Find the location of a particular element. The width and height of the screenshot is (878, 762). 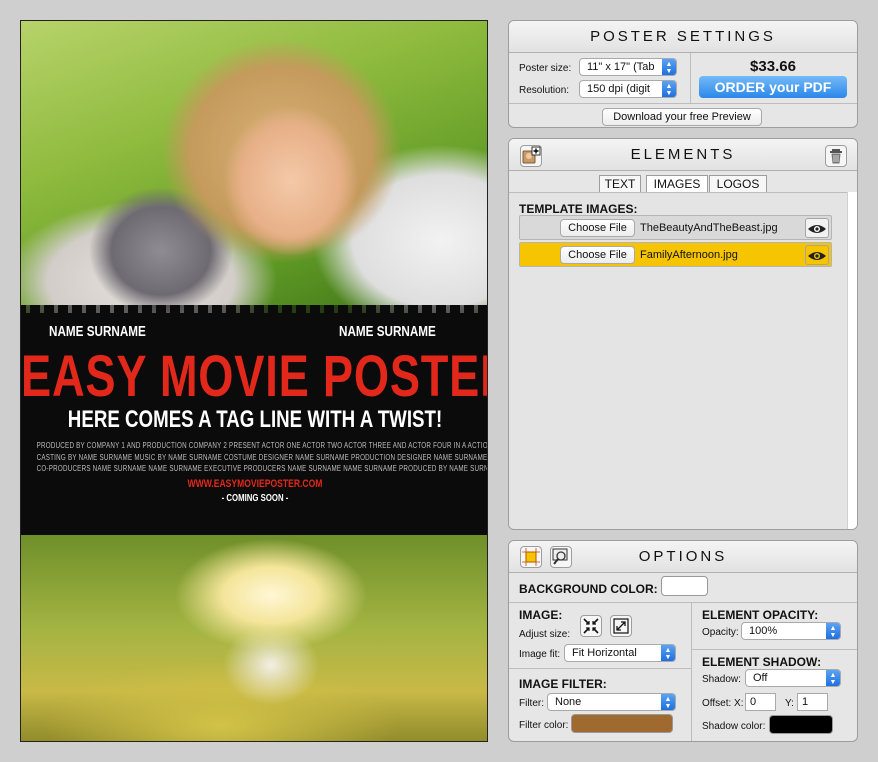

image-fit-value: Fit Horizontal is located at coordinates (604, 653).